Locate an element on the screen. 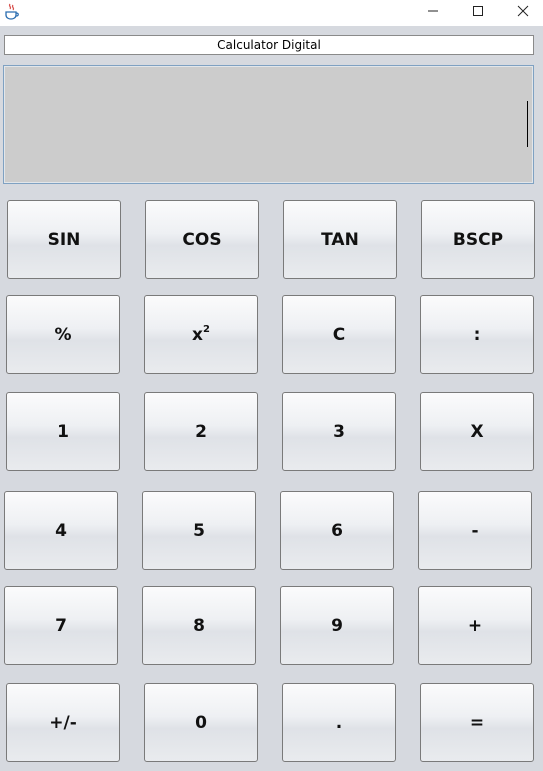 Image resolution: width=543 pixels, height=771 pixels. digit-0-button: 0 is located at coordinates (201, 722).